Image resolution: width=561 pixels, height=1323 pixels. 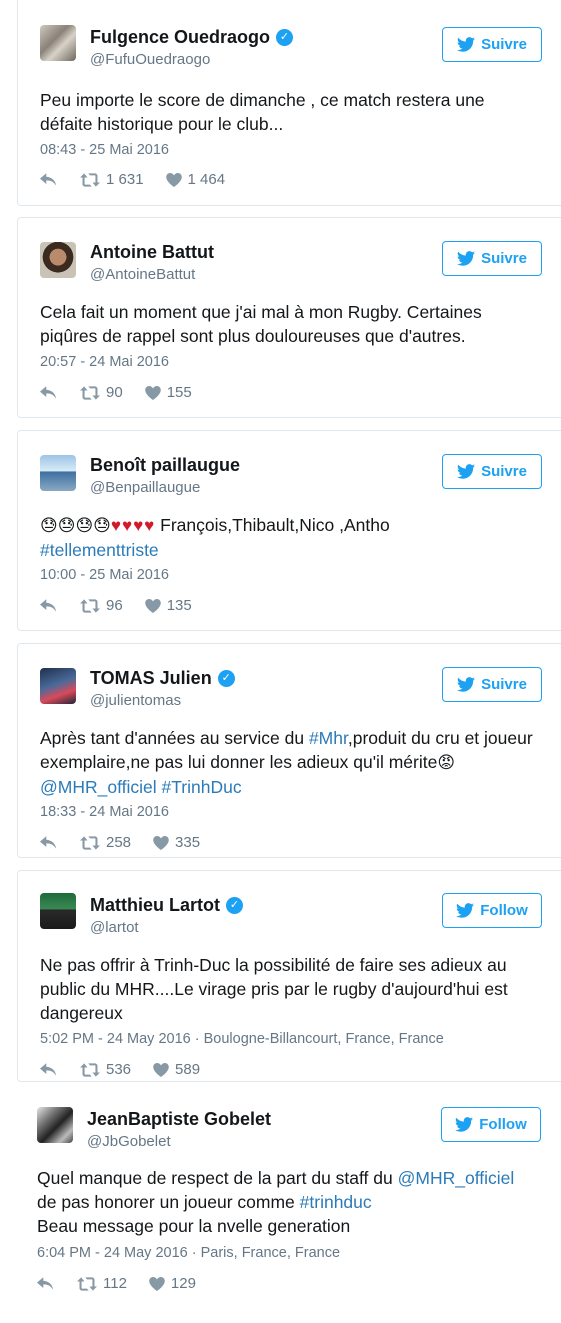 I want to click on tweet-text-body: François,Thibault,Nico ,Antho, so click(x=275, y=525).